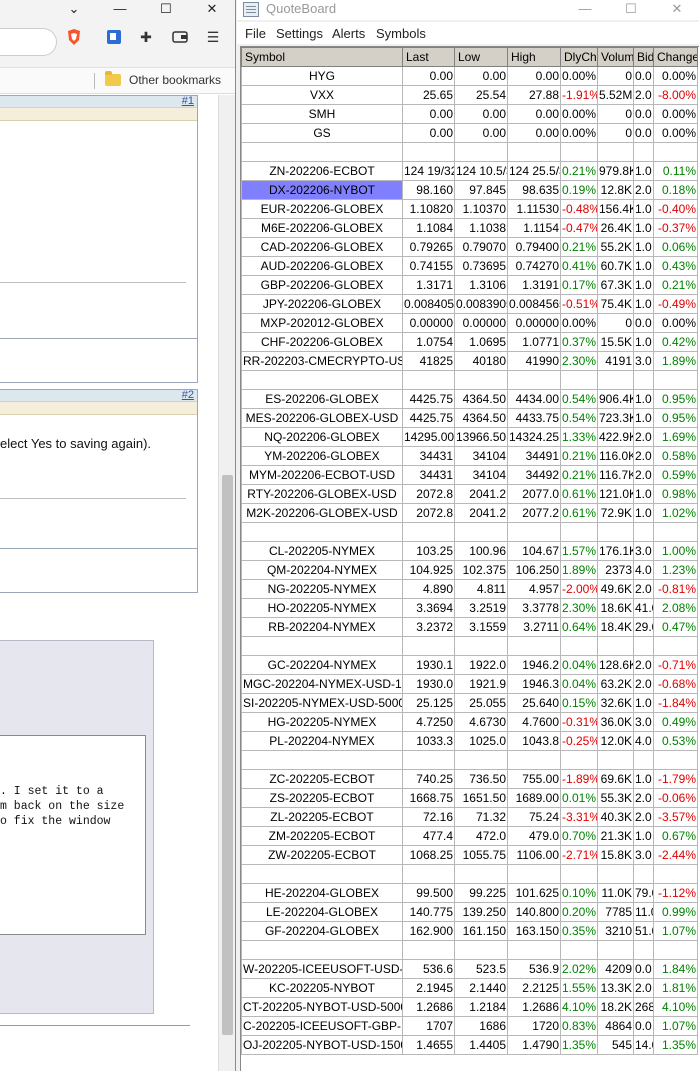 Image resolution: width=699 pixels, height=1071 pixels. I want to click on low-cell: 0.79070, so click(481, 247).